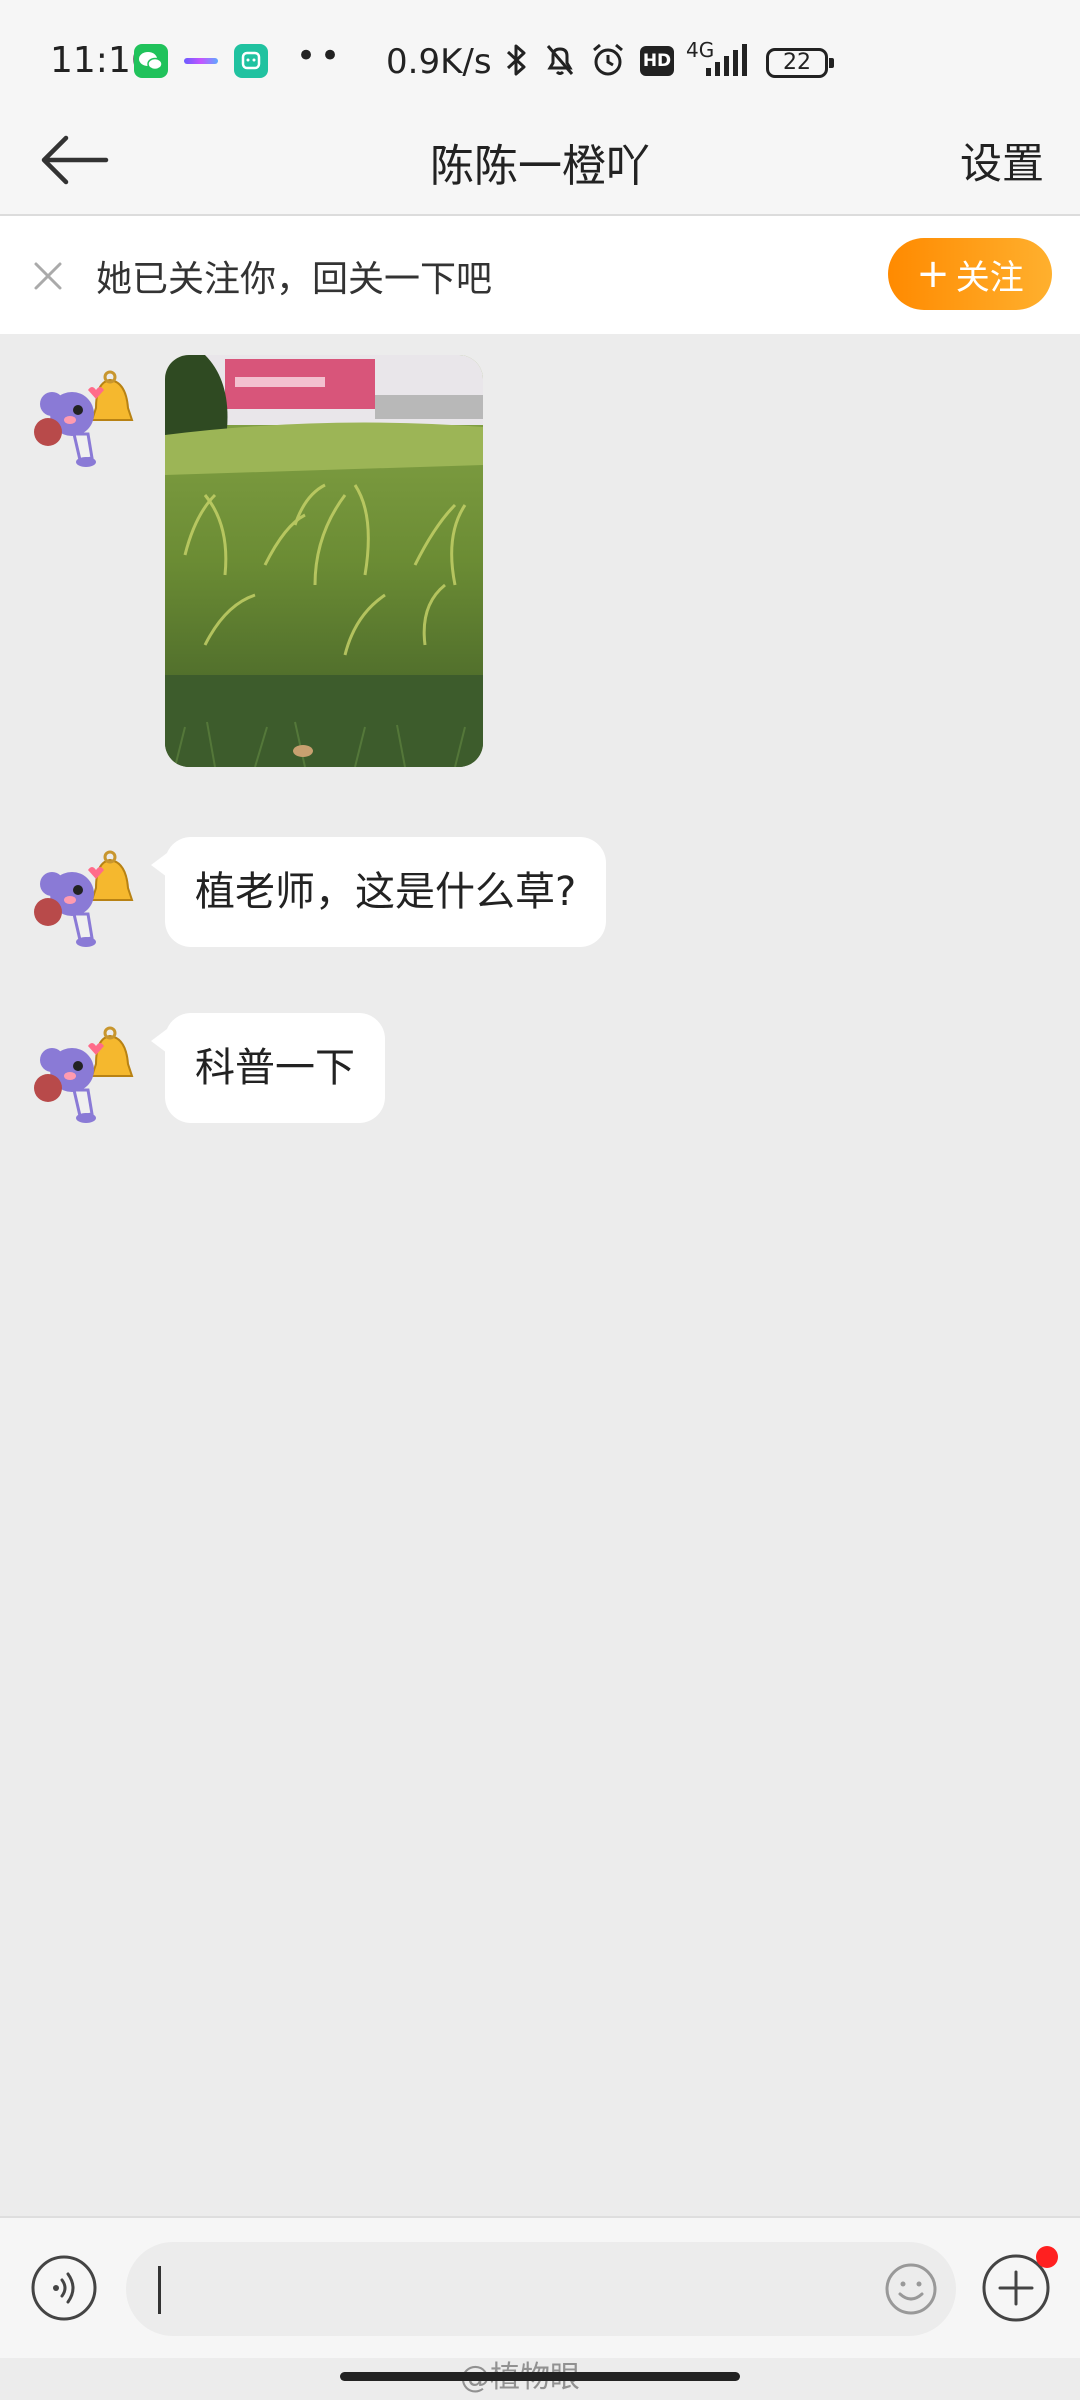 This screenshot has height=2400, width=1080. I want to click on more-notifications-icon: ••, so click(320, 56).